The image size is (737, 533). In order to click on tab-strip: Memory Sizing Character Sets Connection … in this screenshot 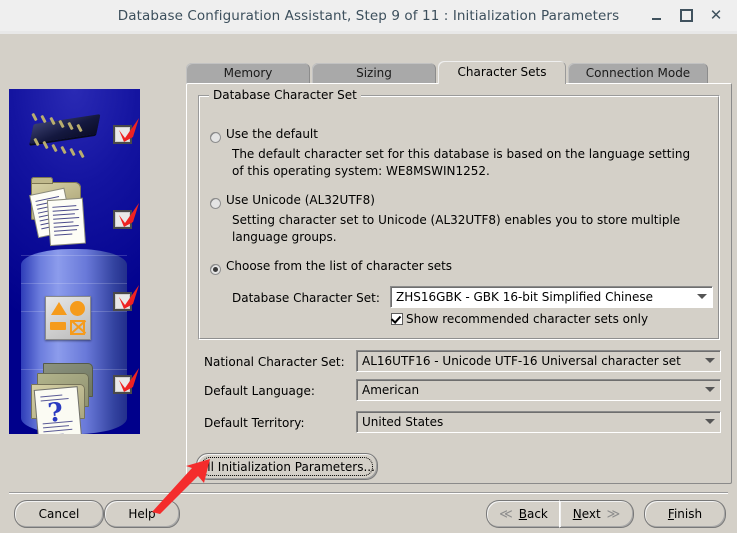, I will do `click(448, 72)`.